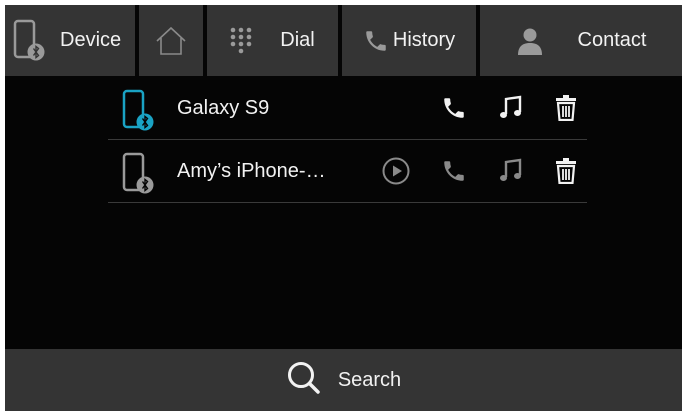 The image size is (687, 416). What do you see at coordinates (241, 41) in the screenshot?
I see `dialpad-icon` at bounding box center [241, 41].